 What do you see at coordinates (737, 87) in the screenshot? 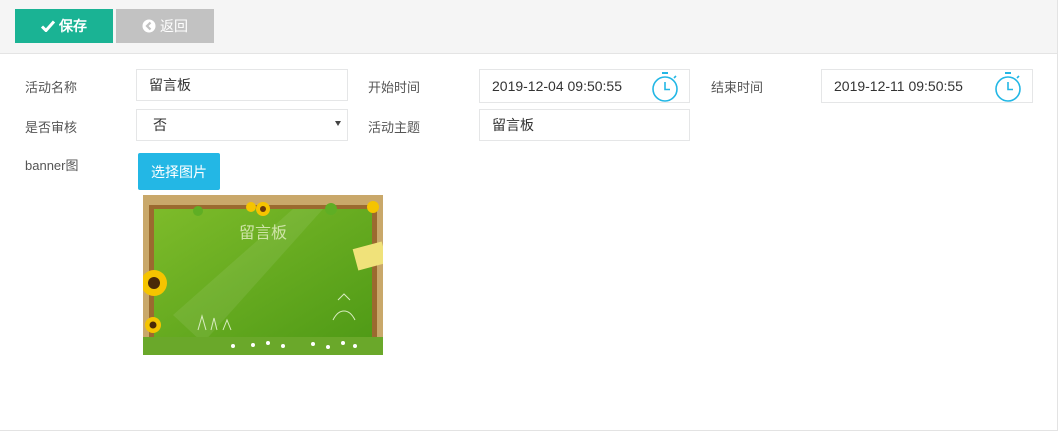
I see `end-time-label: 结束时间` at bounding box center [737, 87].